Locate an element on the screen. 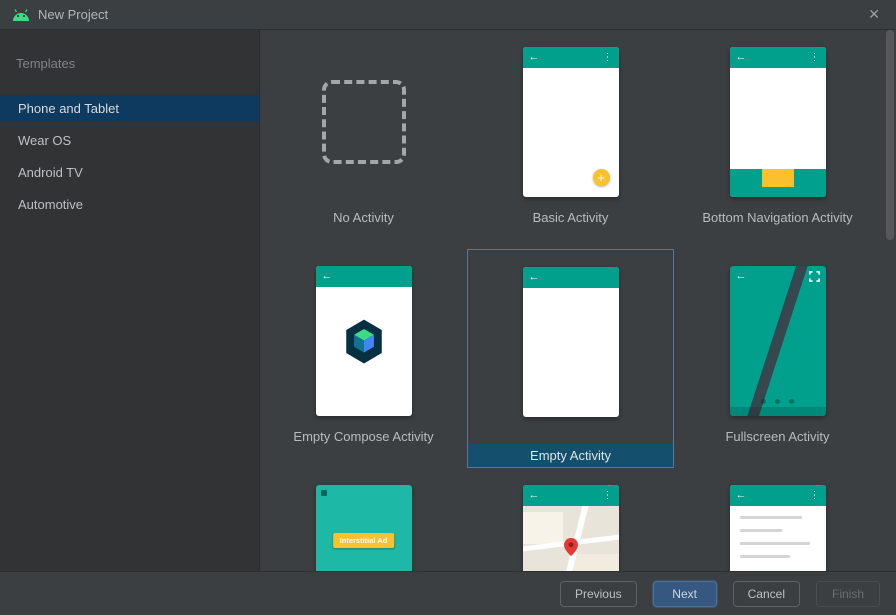  nav-base-bar is located at coordinates (777, 192).